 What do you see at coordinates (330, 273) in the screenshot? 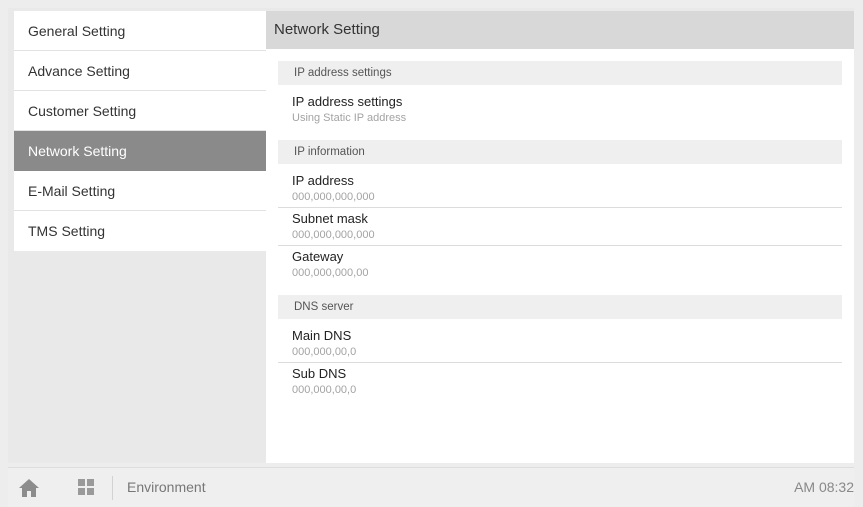
I see `row-value: 000,000,000,00` at bounding box center [330, 273].